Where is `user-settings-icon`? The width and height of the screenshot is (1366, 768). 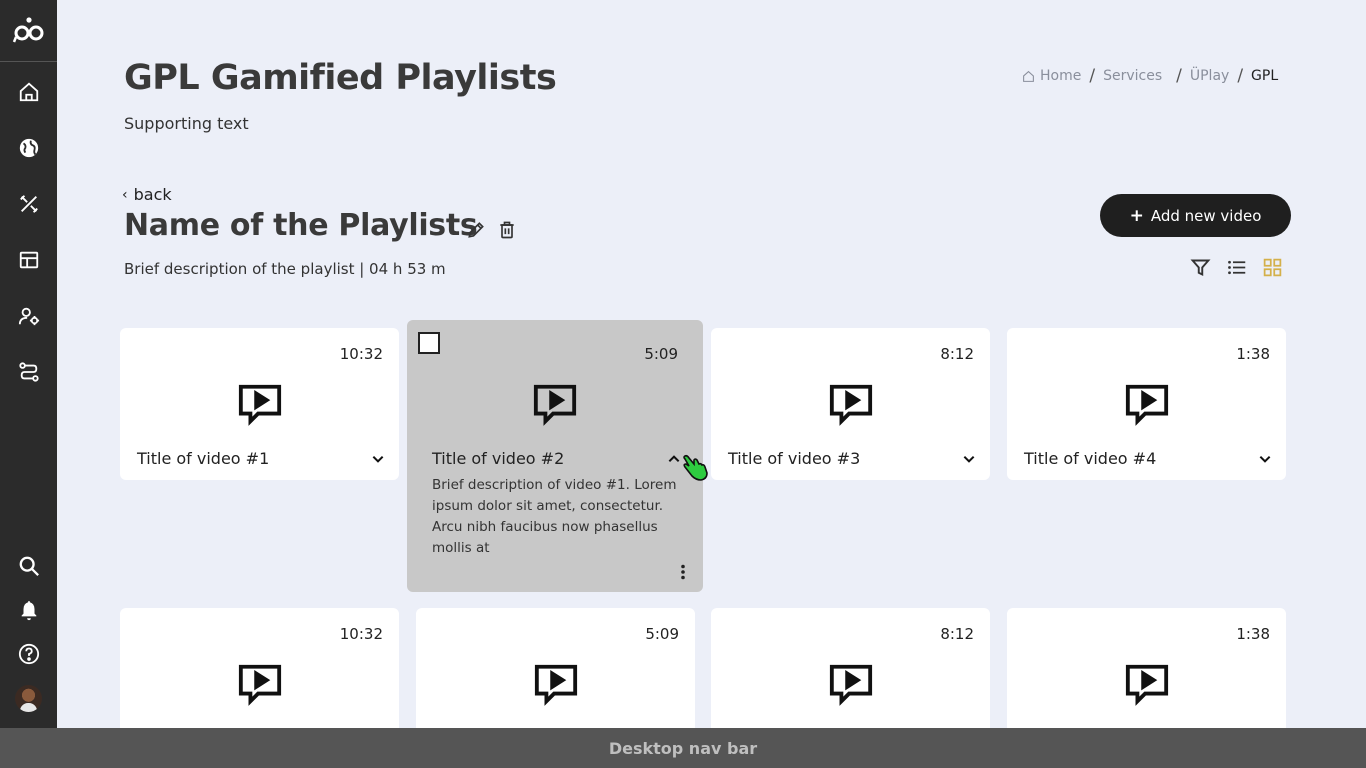 user-settings-icon is located at coordinates (28, 316).